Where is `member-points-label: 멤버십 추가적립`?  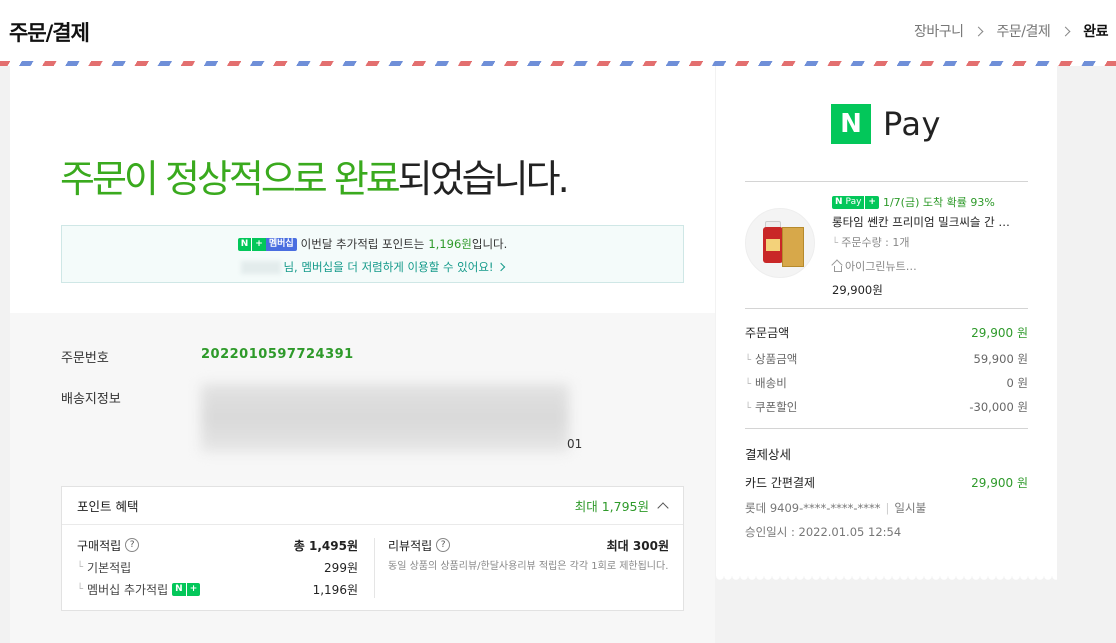
member-points-label: 멤버십 추가적립 is located at coordinates (128, 589).